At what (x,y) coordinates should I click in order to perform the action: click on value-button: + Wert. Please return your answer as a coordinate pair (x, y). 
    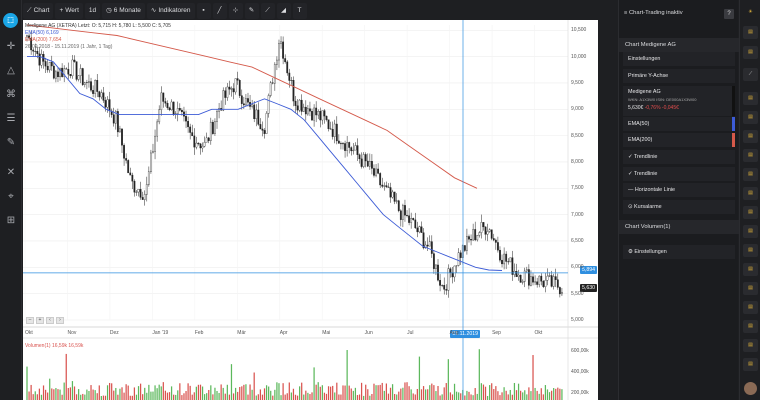
    Looking at the image, I should click on (69, 11).